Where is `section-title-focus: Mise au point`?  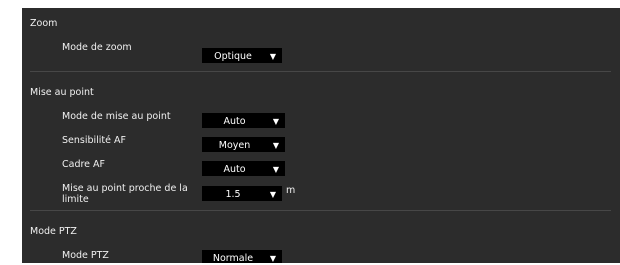
section-title-focus: Mise au point is located at coordinates (62, 92).